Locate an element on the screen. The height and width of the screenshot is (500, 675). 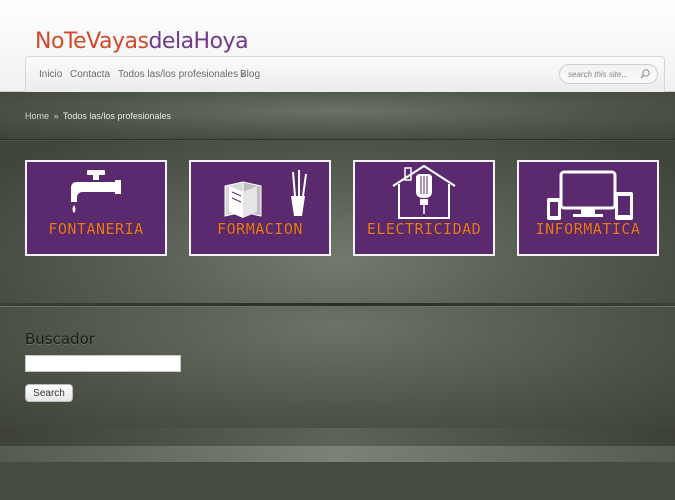
search-icon is located at coordinates (645, 74).